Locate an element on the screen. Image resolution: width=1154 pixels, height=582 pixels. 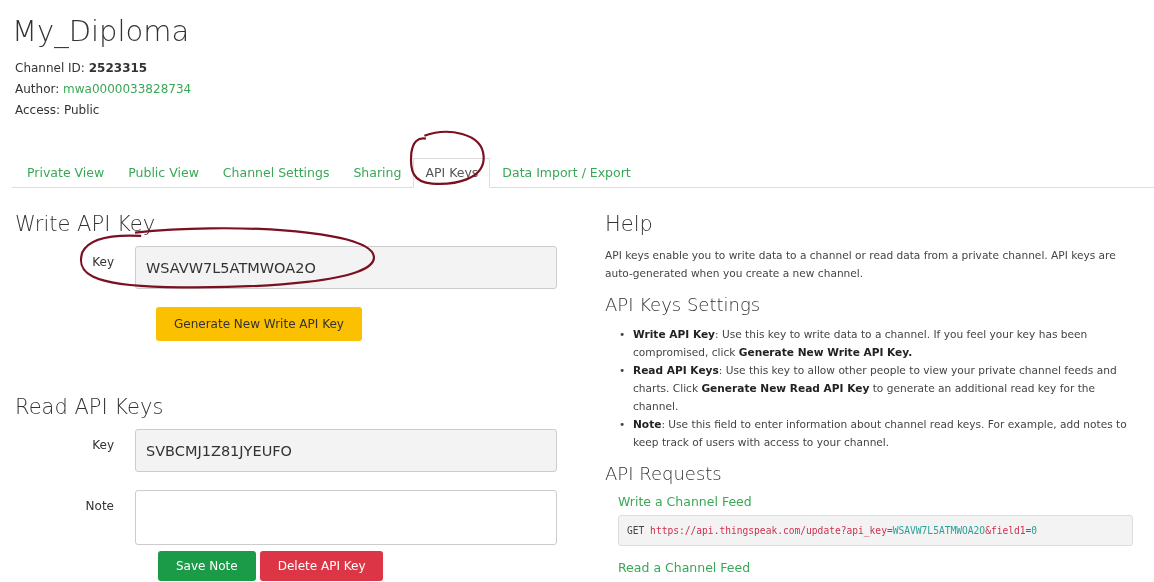
section-heading: Help is located at coordinates (629, 224).